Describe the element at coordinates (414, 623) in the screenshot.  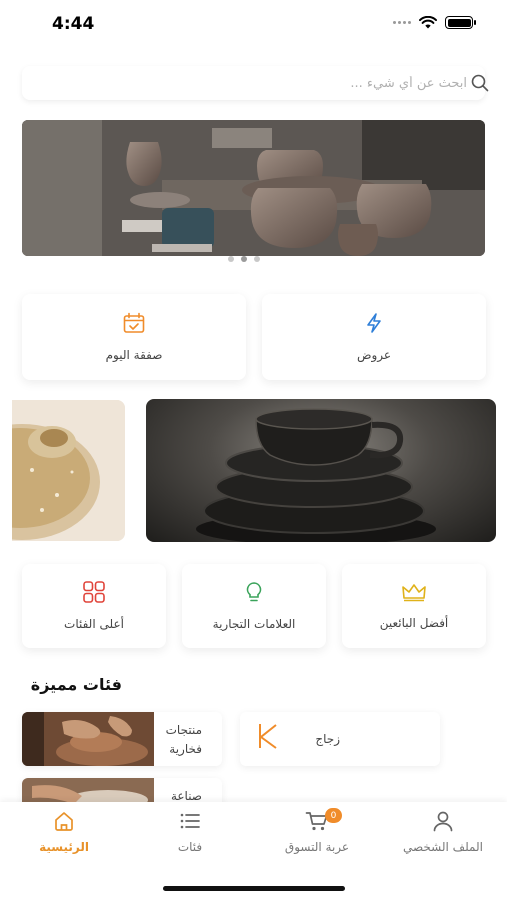
I see `top-sellers-label: أفضل البائعين` at that location.